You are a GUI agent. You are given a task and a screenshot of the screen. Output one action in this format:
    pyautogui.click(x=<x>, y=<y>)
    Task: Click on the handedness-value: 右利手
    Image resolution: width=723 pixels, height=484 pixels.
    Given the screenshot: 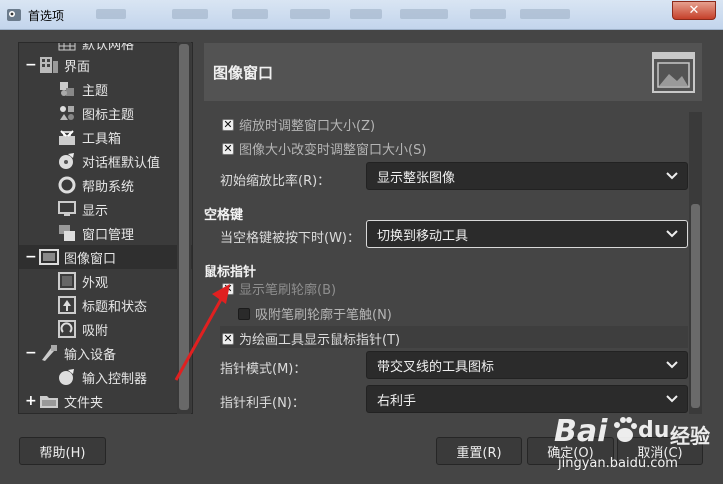 What is the action you would take?
    pyautogui.click(x=397, y=401)
    